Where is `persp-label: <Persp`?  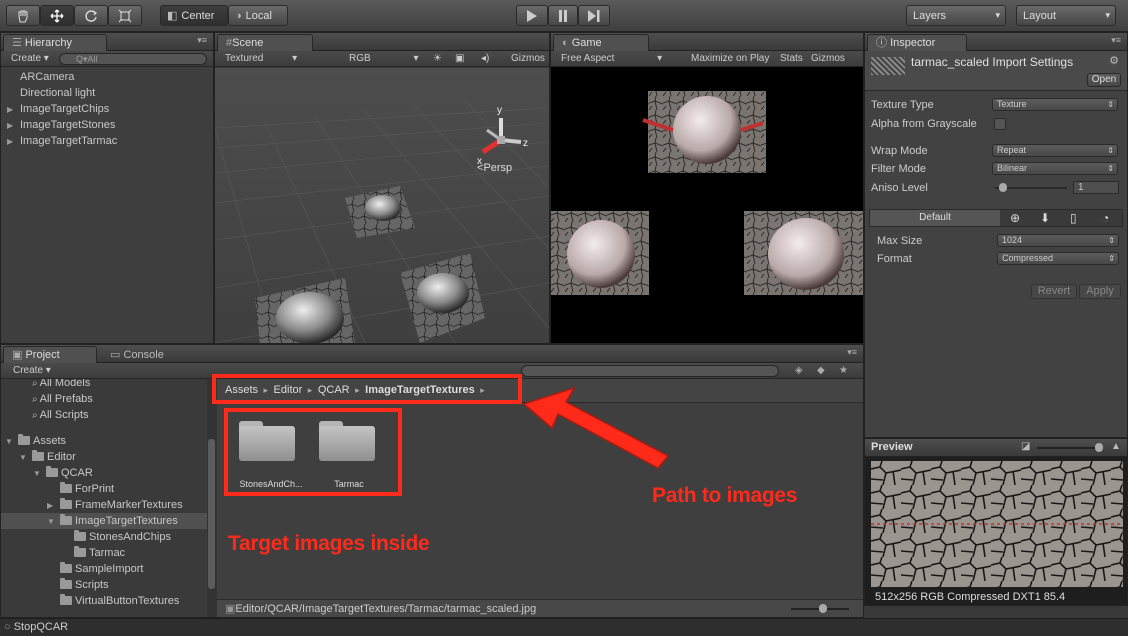 persp-label: <Persp is located at coordinates (494, 168).